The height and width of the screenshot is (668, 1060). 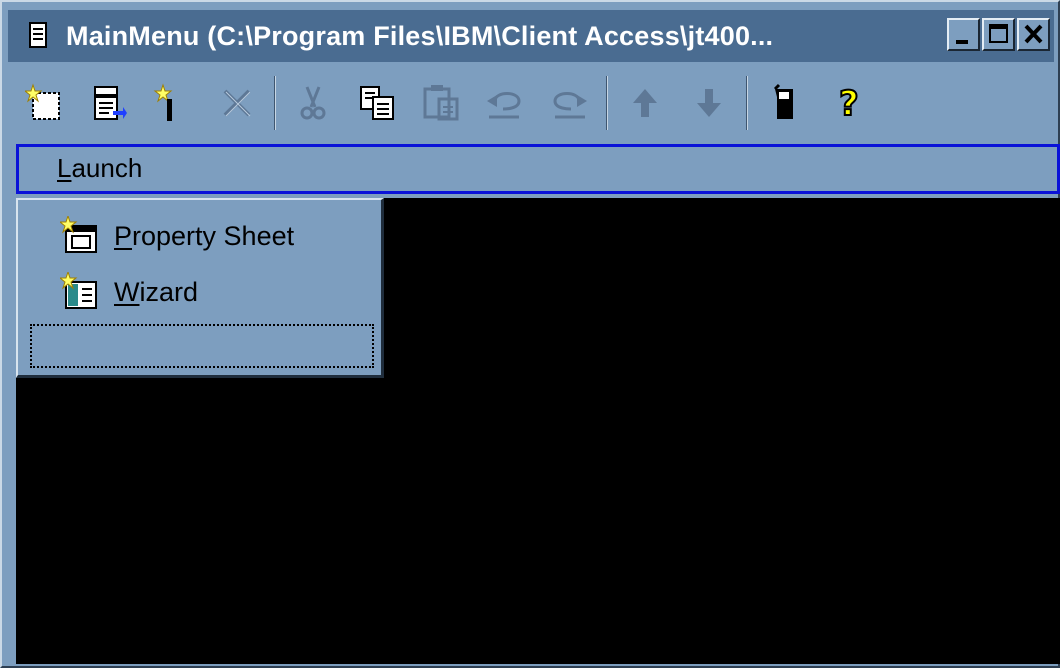 I want to click on paste-button, so click(x=441, y=103).